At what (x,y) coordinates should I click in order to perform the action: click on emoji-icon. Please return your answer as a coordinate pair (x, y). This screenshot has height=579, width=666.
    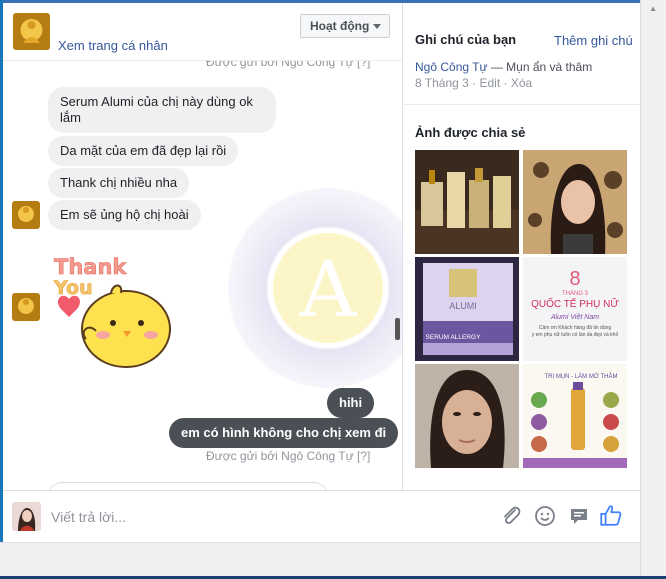
    Looking at the image, I should click on (545, 516).